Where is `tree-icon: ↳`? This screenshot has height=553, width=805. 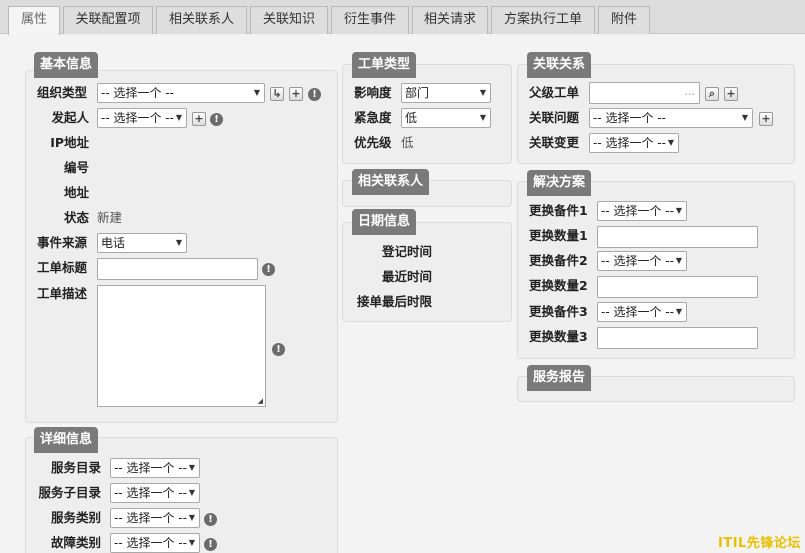 tree-icon: ↳ is located at coordinates (277, 94).